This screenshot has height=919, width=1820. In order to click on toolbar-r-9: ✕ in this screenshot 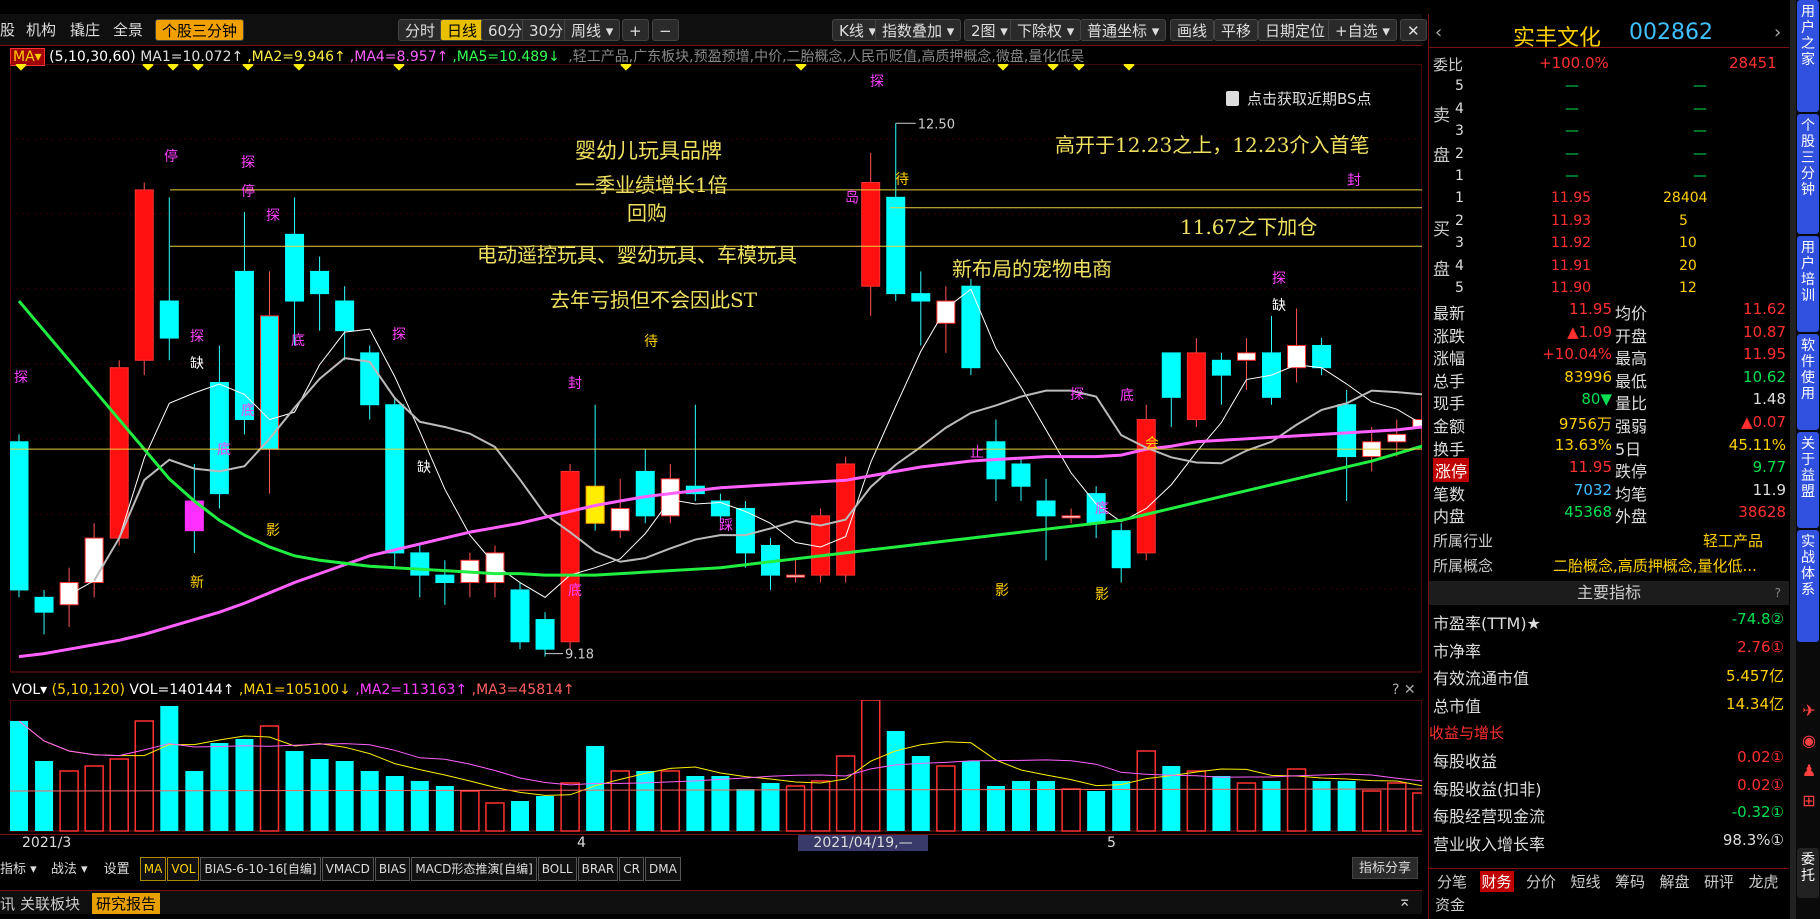, I will do `click(1413, 30)`.